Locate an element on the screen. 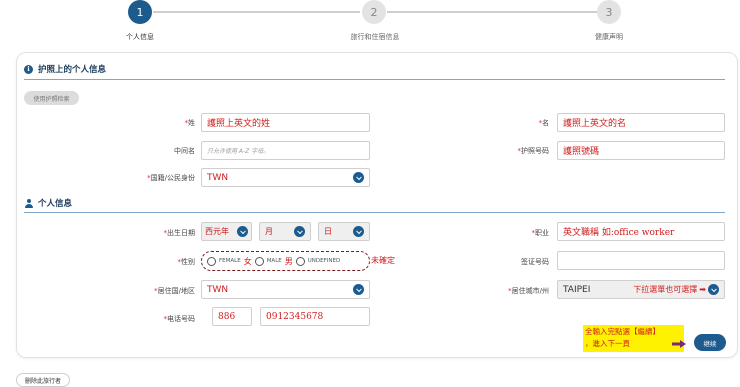  given-name-label: *名 is located at coordinates (544, 123).